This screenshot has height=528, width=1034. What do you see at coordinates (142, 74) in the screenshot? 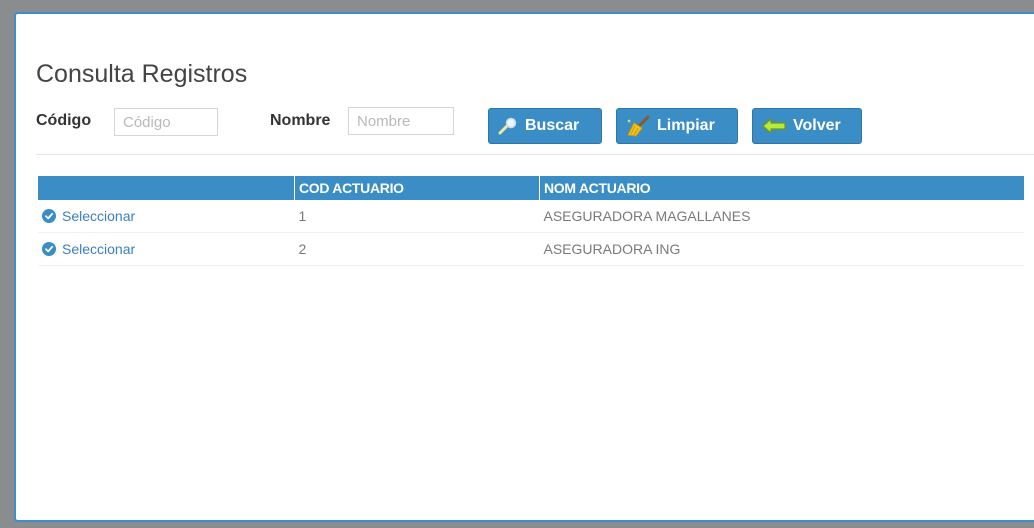
I see `page-title: Consulta Registros` at bounding box center [142, 74].